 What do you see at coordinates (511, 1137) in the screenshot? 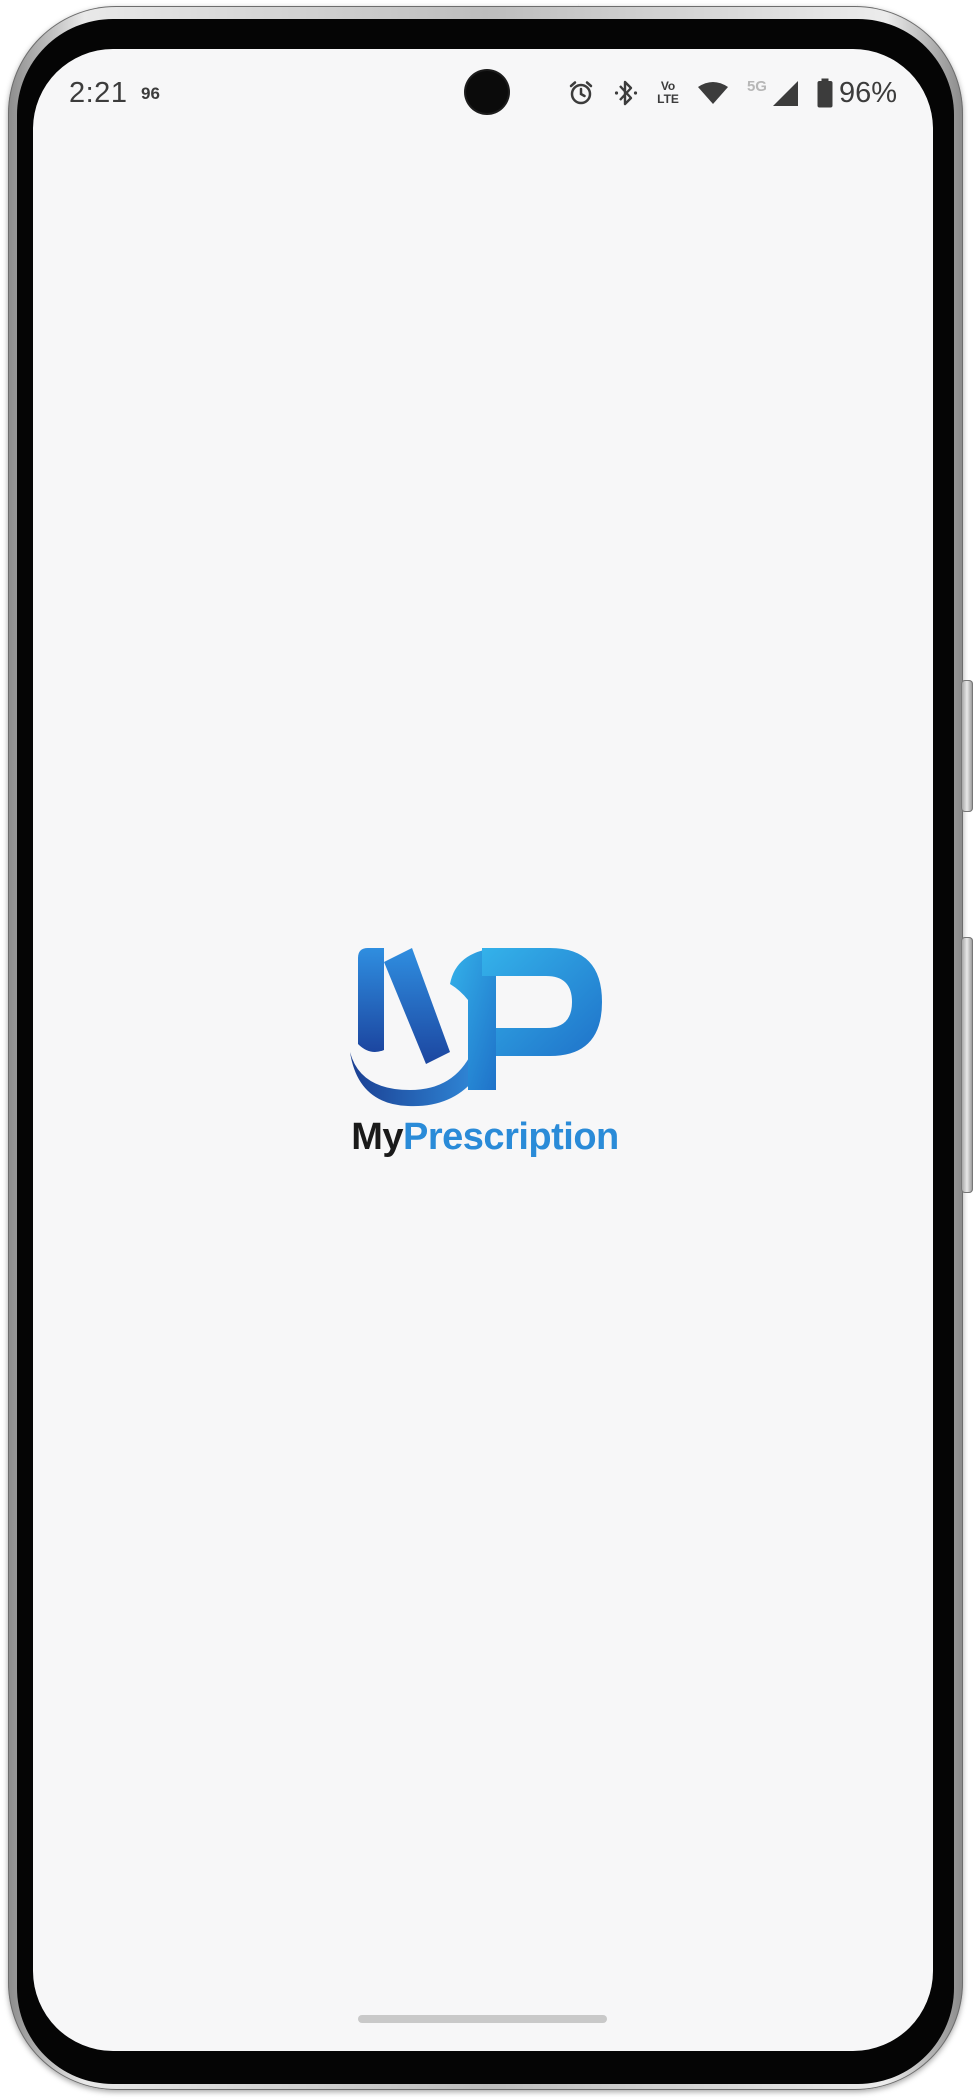
I see `logo-text-prescription: Prescription` at bounding box center [511, 1137].